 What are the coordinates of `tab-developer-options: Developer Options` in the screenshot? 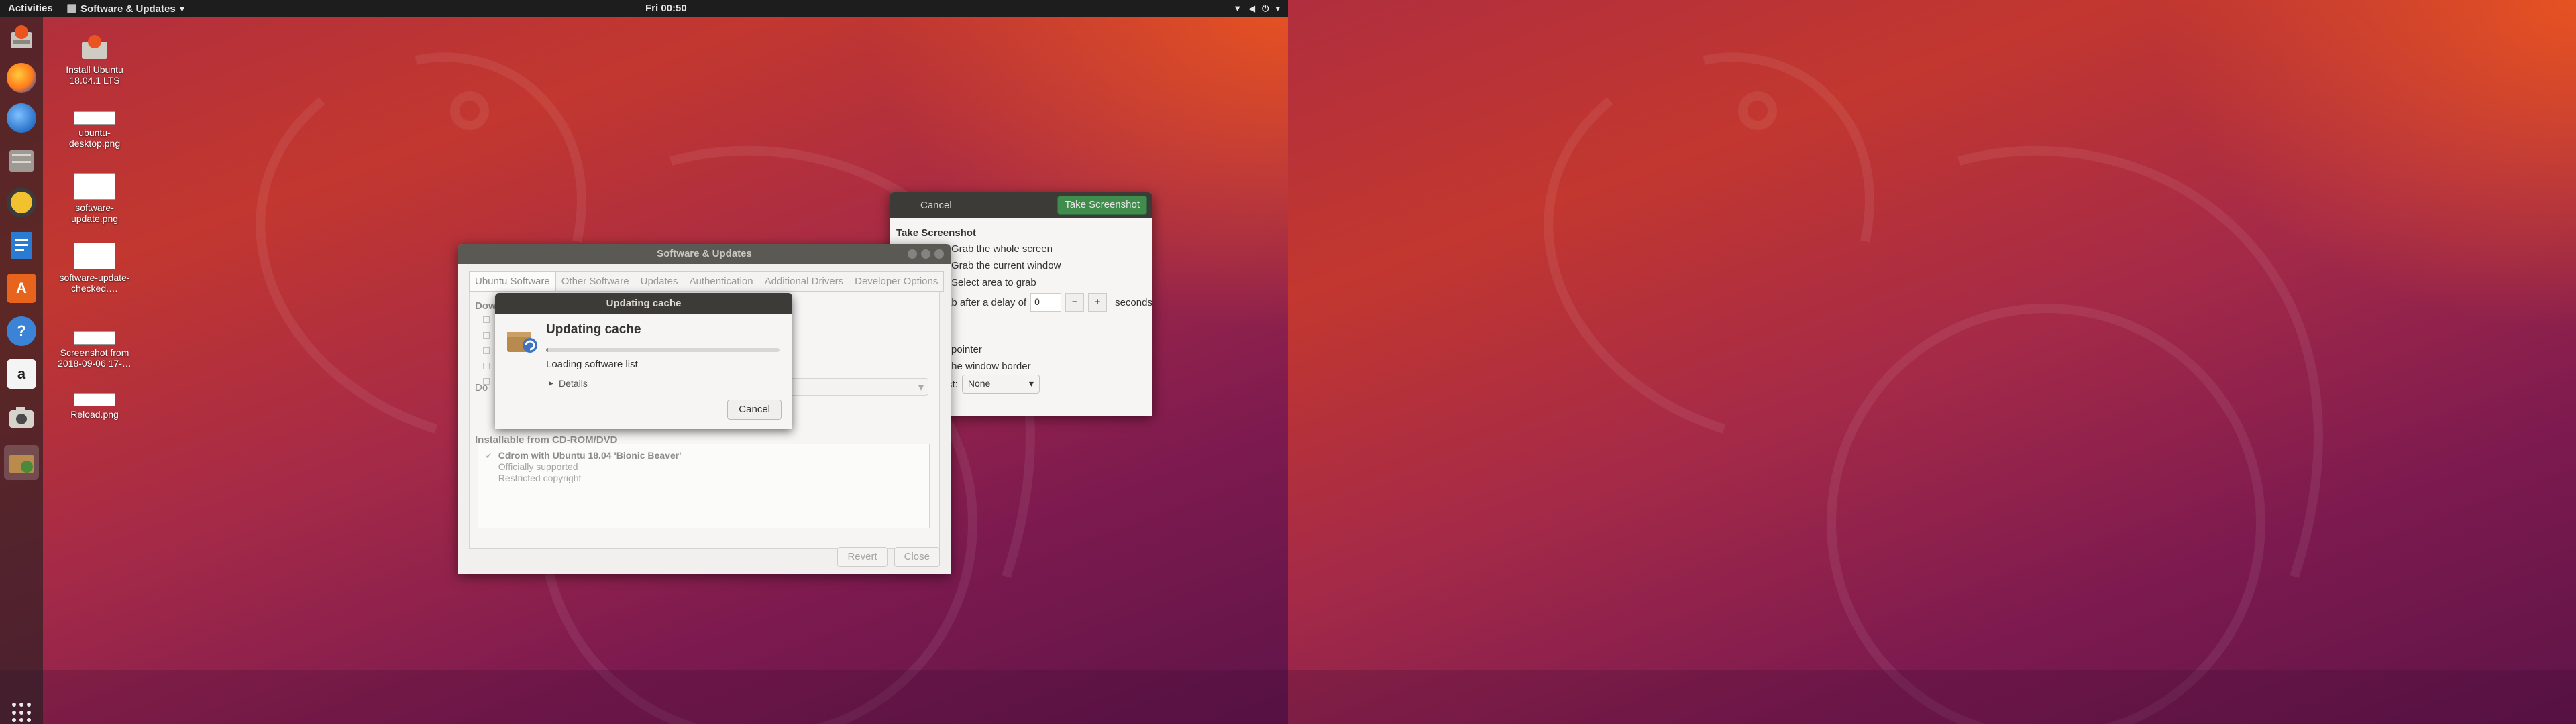 It's located at (897, 282).